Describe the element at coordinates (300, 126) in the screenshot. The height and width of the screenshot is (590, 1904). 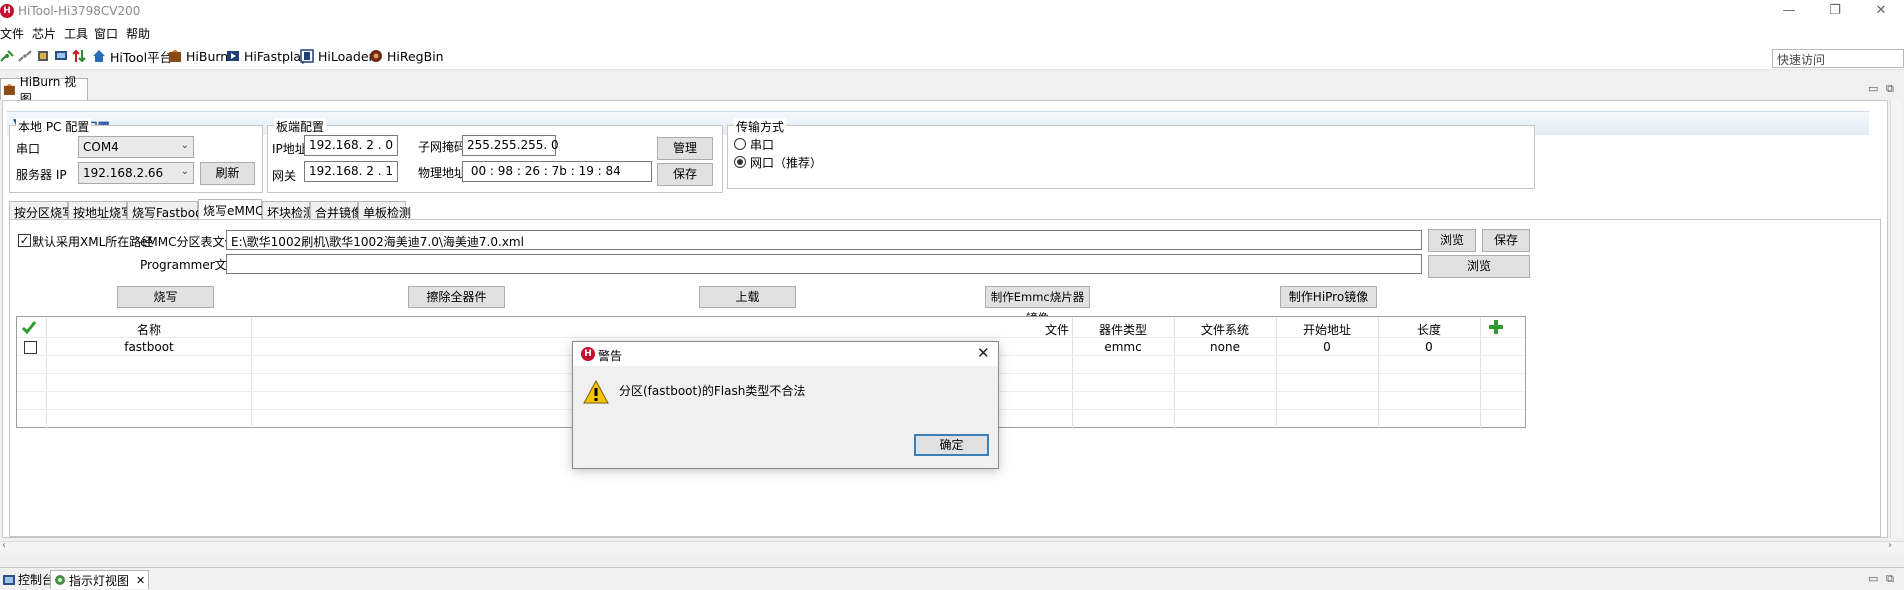
I see `board-config-group-title: 板端配置` at that location.